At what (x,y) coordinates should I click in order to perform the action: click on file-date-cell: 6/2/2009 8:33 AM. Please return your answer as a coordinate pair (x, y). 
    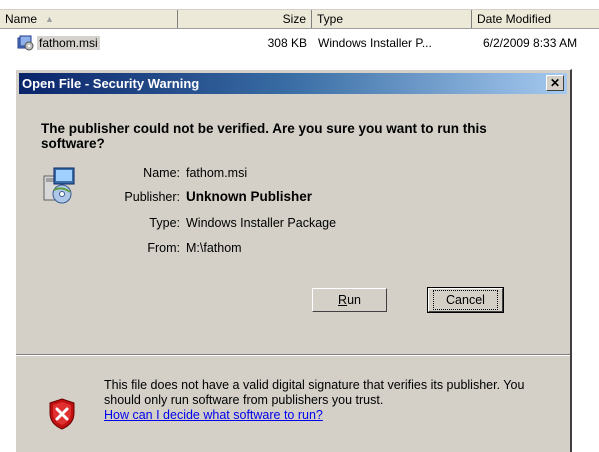
    Looking at the image, I should click on (530, 43).